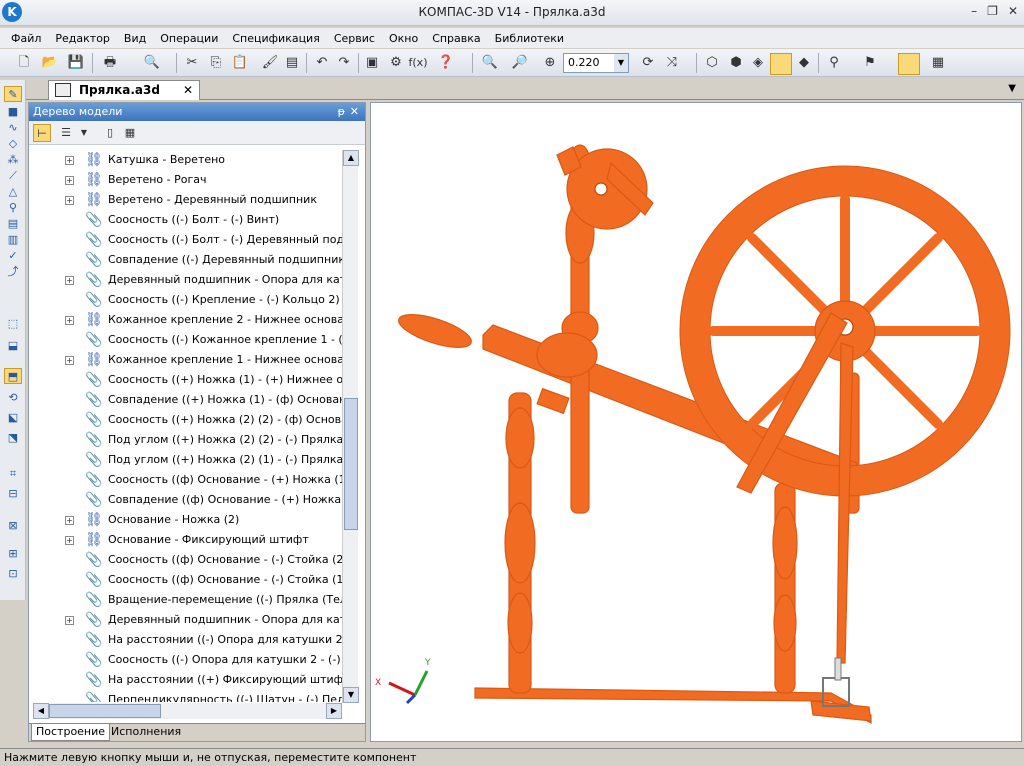  I want to click on array-icon: ⁂, so click(13, 160).